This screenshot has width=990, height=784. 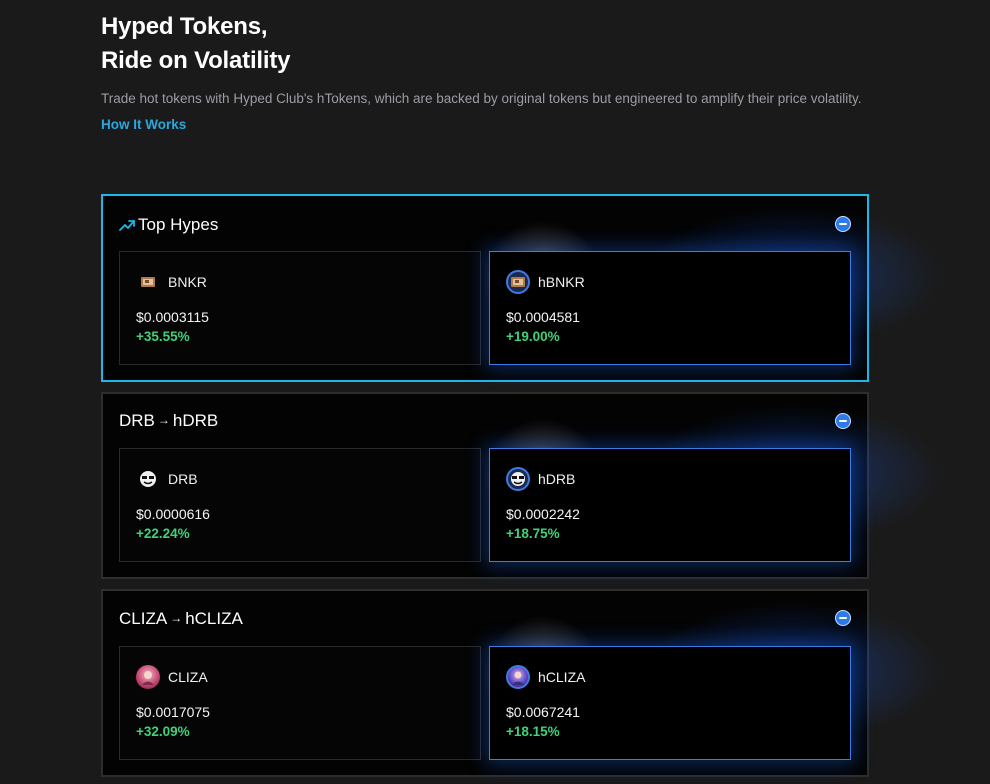 What do you see at coordinates (557, 479) in the screenshot?
I see `token-name: hDRB` at bounding box center [557, 479].